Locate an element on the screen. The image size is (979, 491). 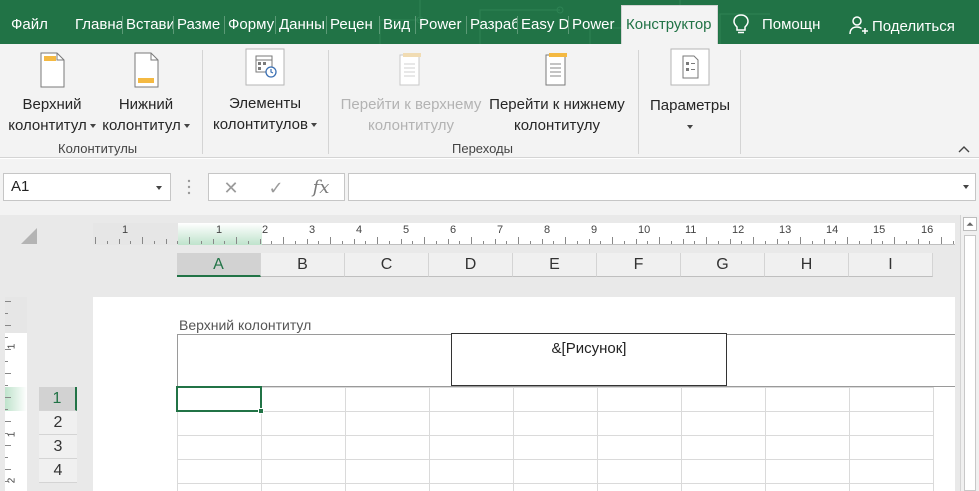
parameters-label: Параметры is located at coordinates (690, 105).